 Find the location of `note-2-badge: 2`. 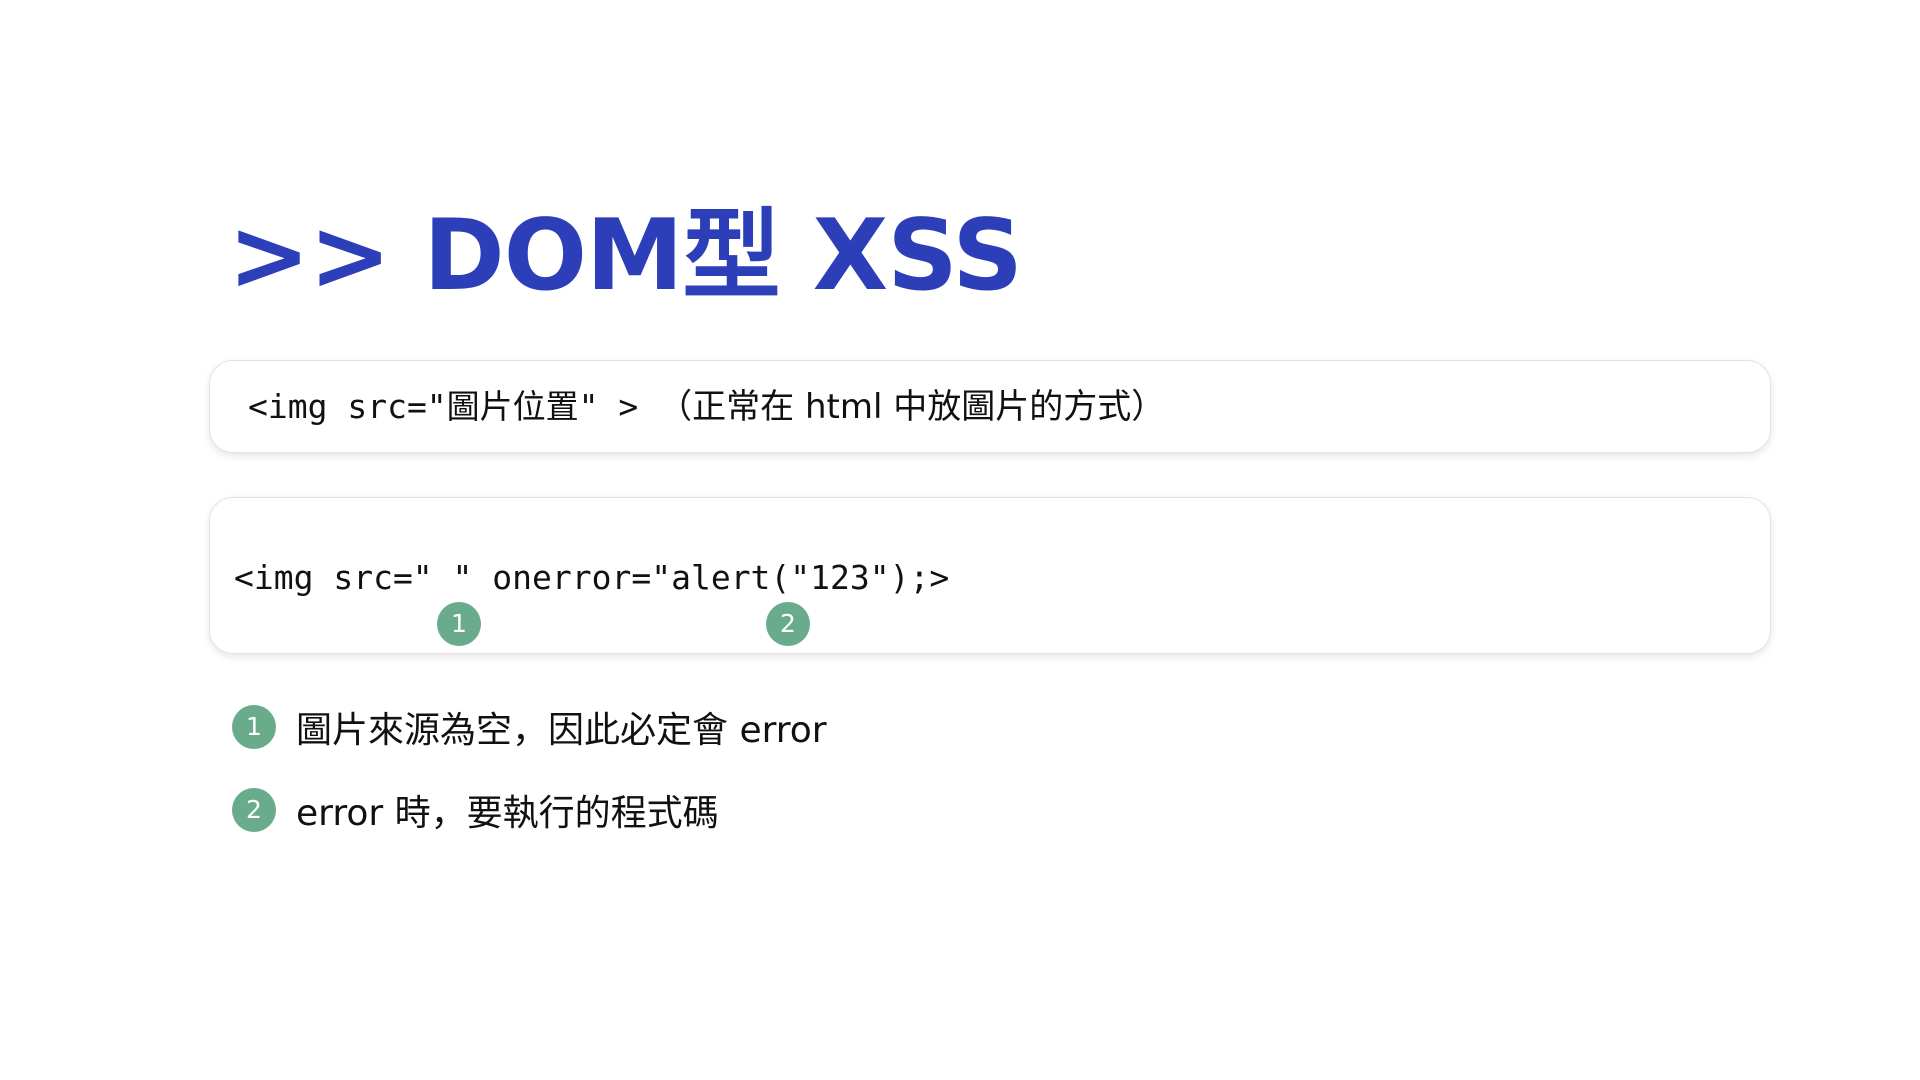

note-2-badge: 2 is located at coordinates (254, 810).